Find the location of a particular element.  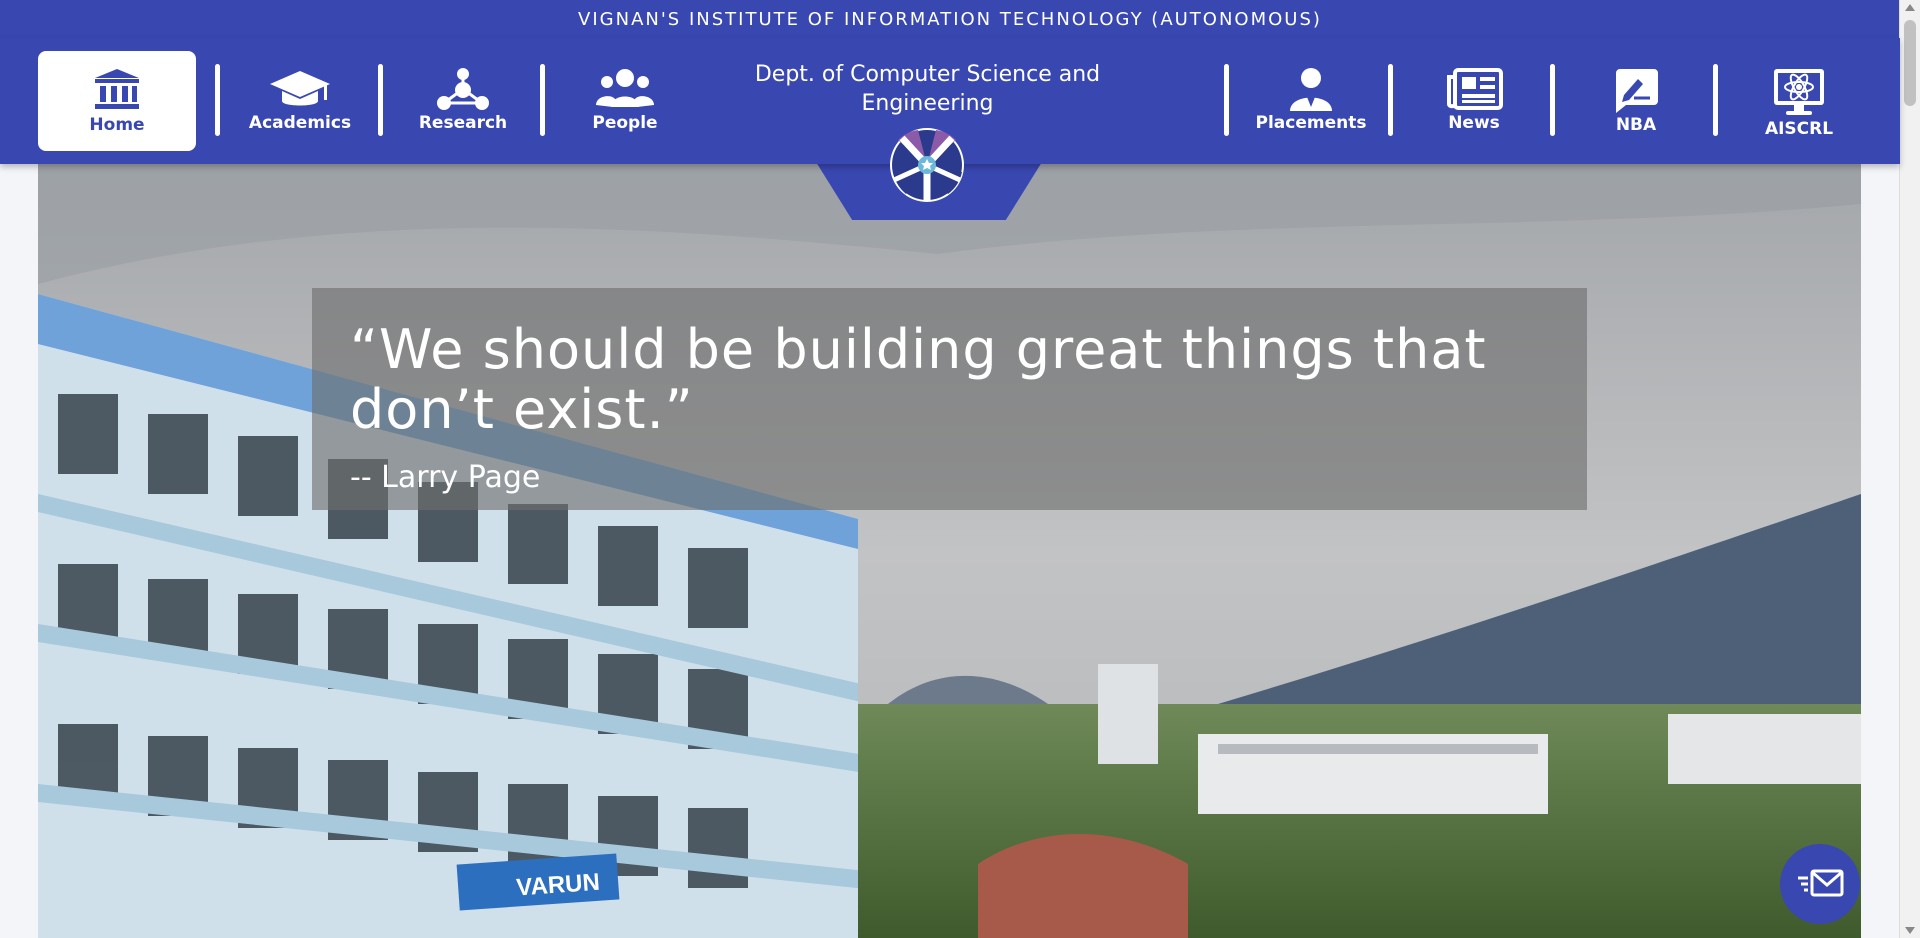

nav-placements-label: Placements is located at coordinates (1311, 123).